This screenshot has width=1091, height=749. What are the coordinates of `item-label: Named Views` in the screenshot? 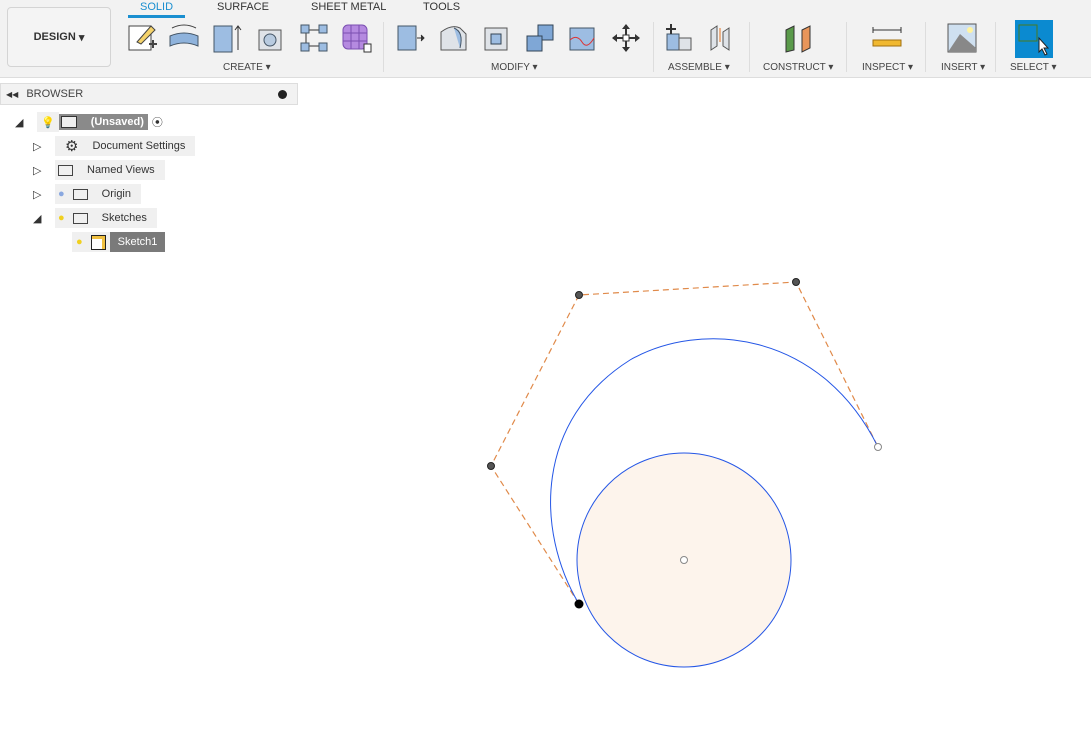 It's located at (121, 170).